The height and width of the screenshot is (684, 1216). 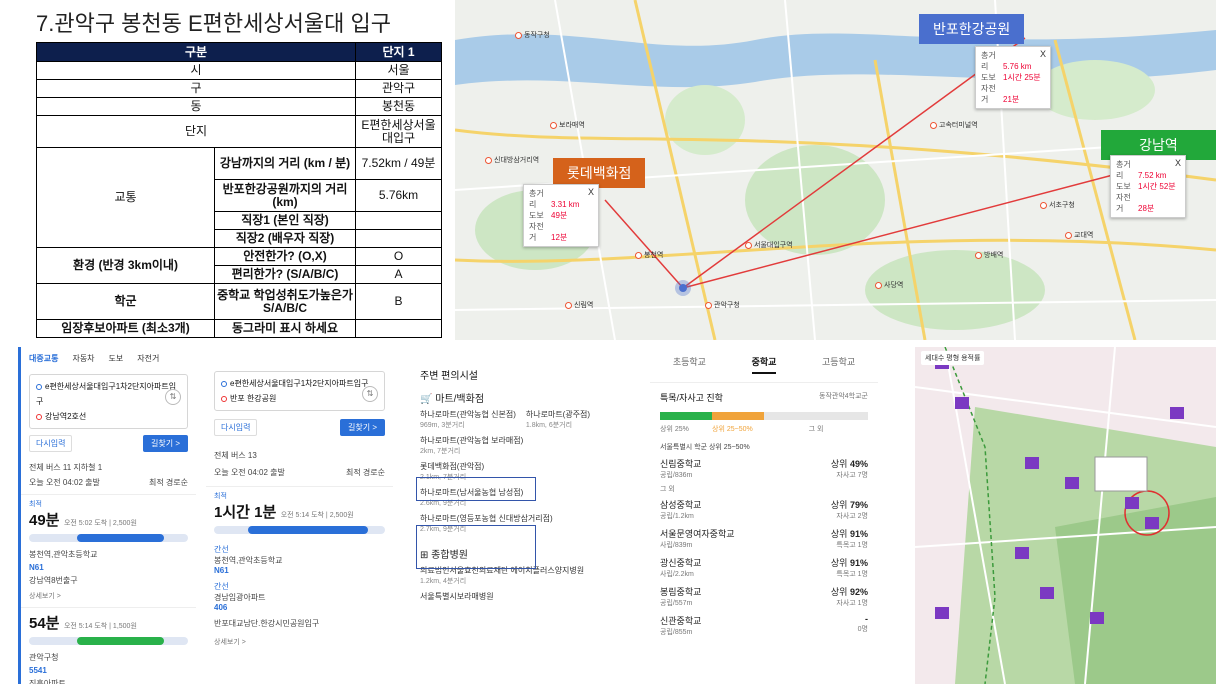 What do you see at coordinates (452, 399) in the screenshot?
I see `category-mart: 🛒 마트/백화점` at bounding box center [452, 399].